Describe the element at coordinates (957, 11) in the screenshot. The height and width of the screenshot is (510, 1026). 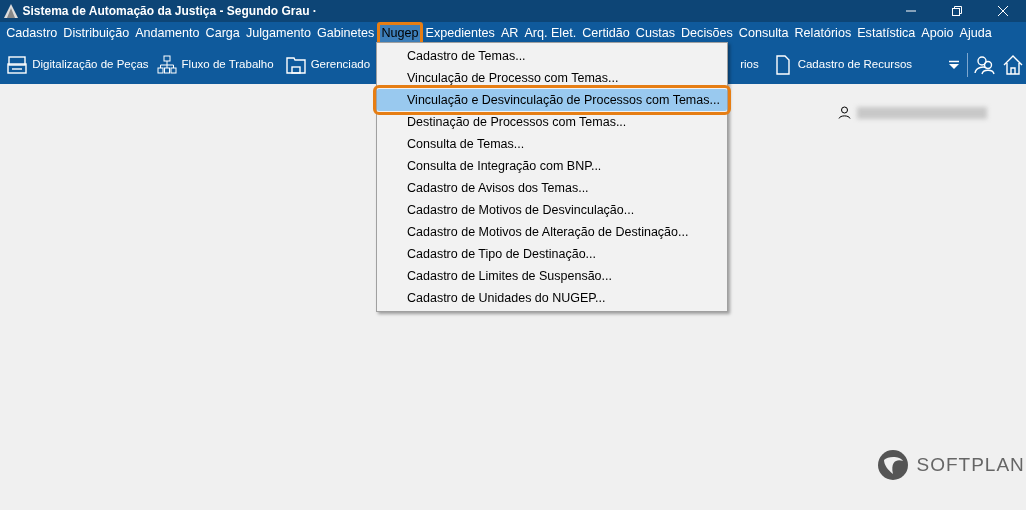
I see `restore-icon` at that location.